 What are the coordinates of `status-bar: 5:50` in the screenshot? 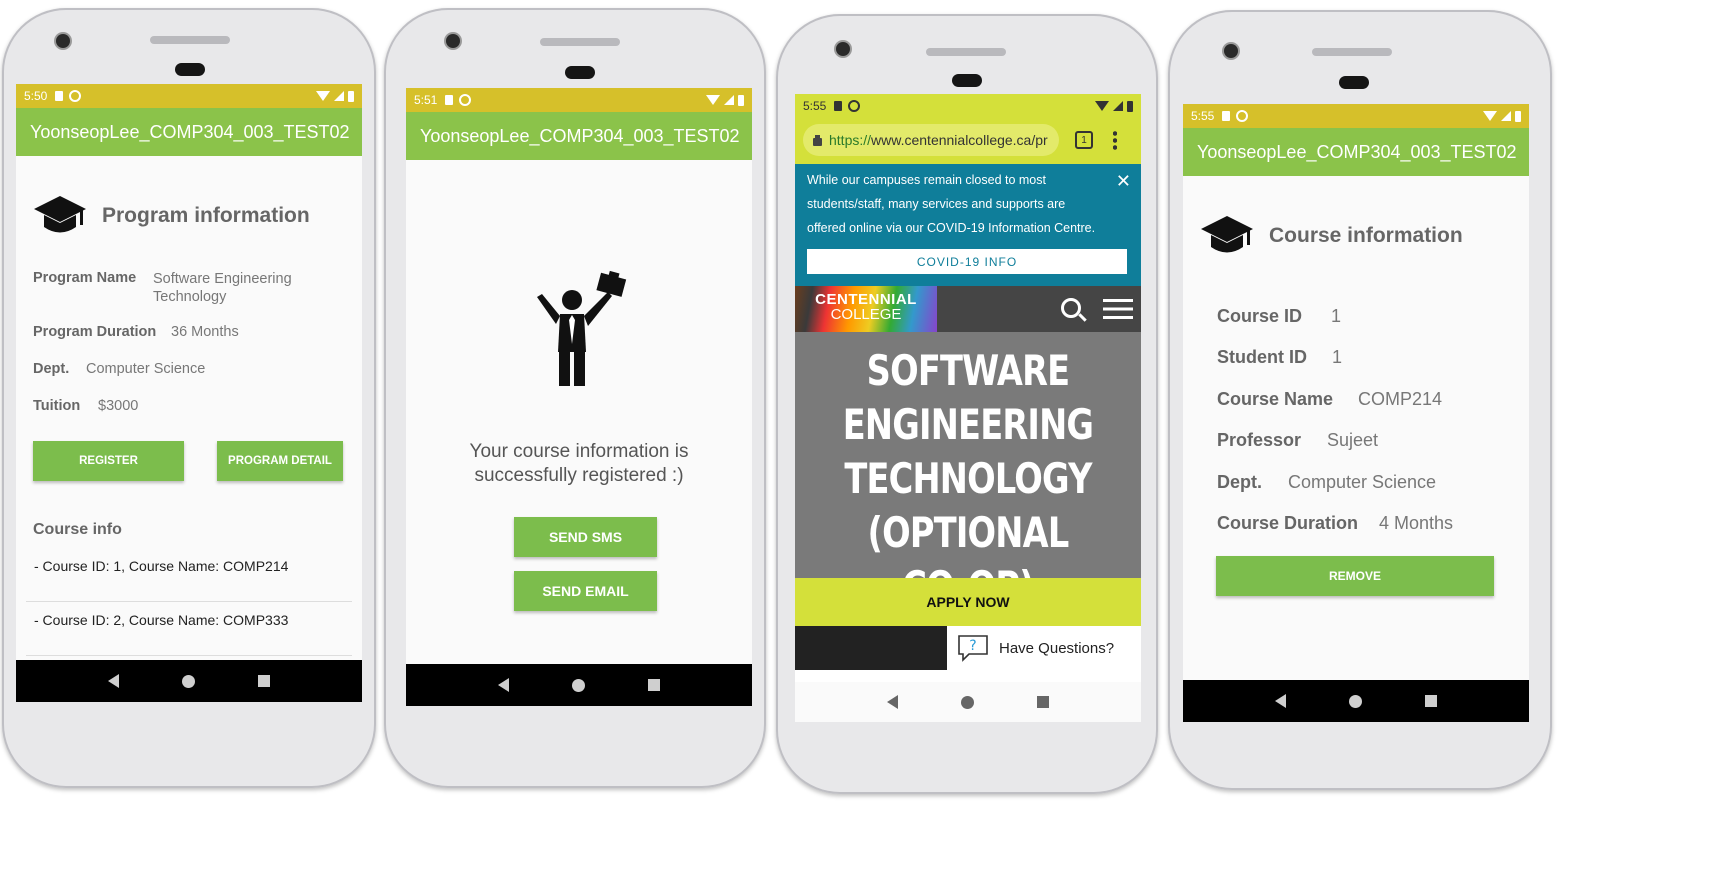 It's located at (189, 96).